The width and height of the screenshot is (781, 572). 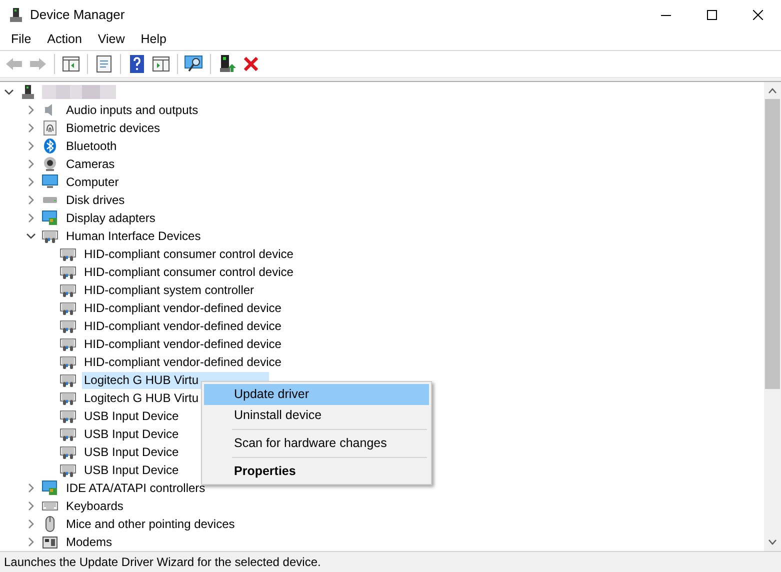 I want to click on context-menu-item: Properties, so click(x=316, y=471).